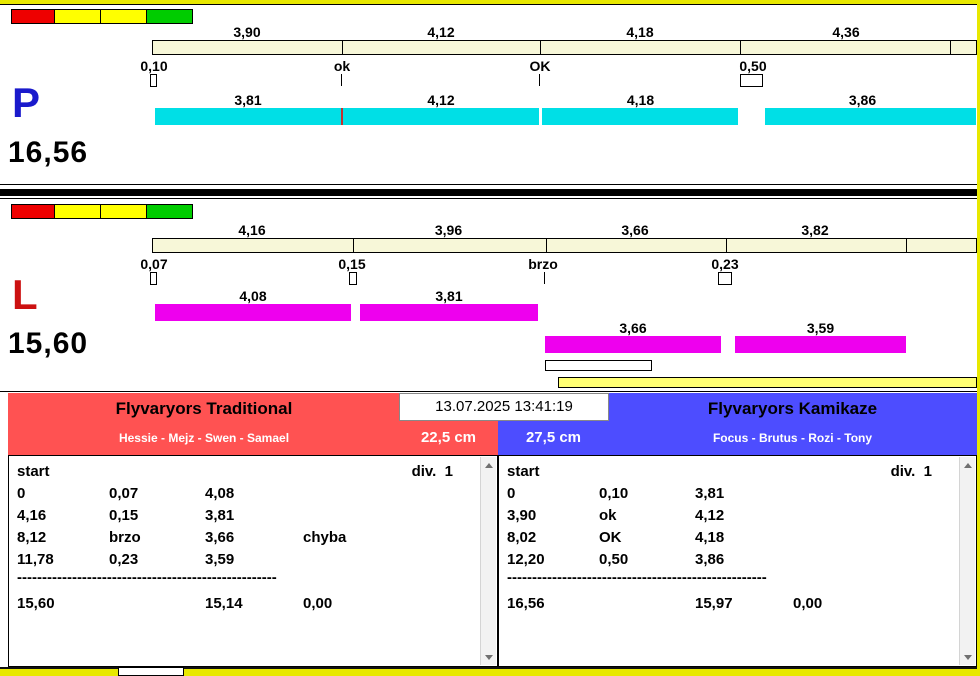 The width and height of the screenshot is (980, 676). Describe the element at coordinates (737, 604) in the screenshot. I see `total-row: 16,56 15,97 0,00` at that location.